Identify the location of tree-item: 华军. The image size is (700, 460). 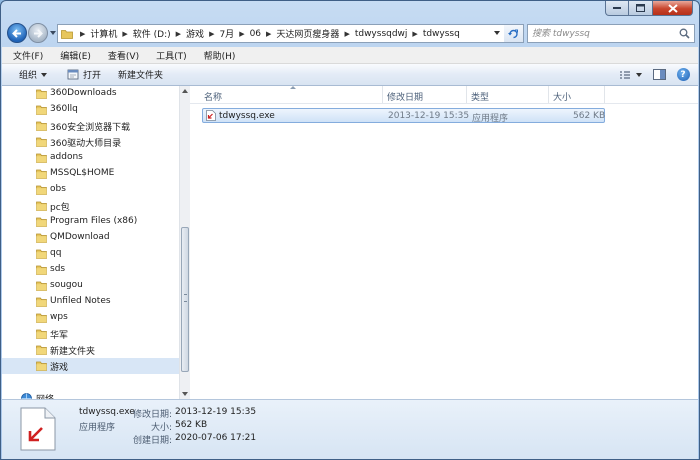
(90, 334).